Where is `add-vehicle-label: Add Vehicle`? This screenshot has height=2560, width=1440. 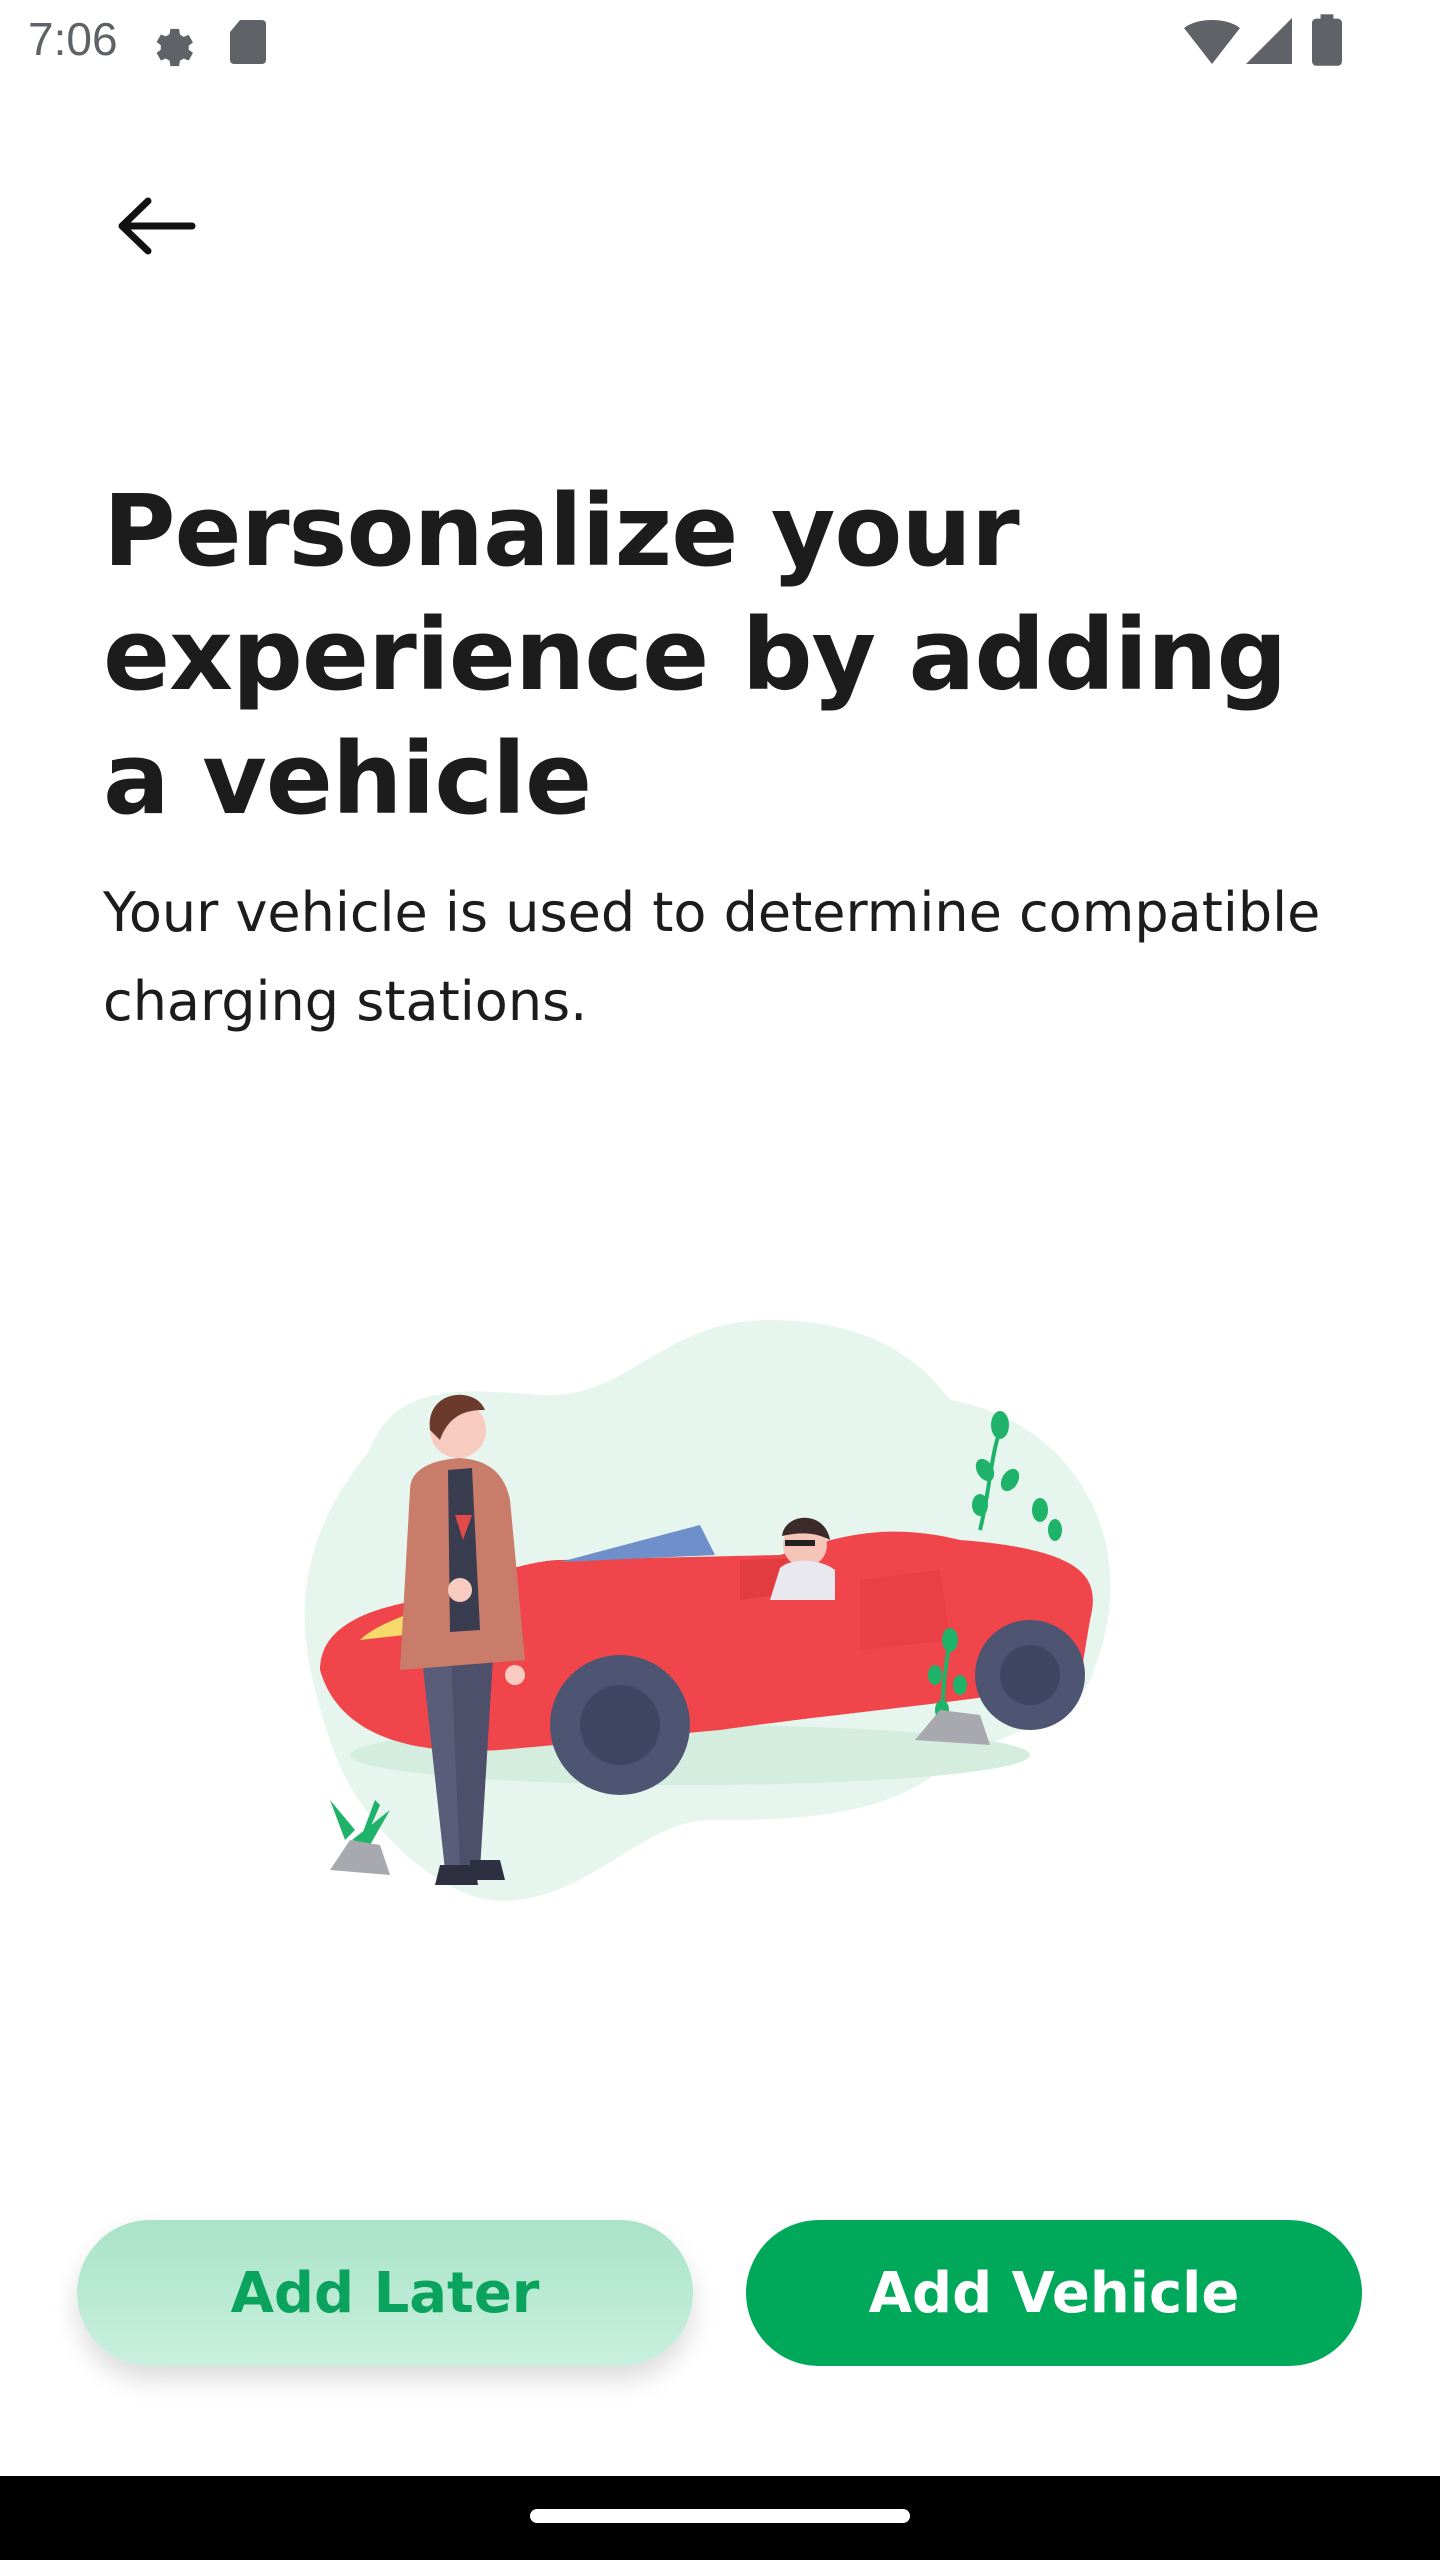
add-vehicle-label: Add Vehicle is located at coordinates (1054, 2293).